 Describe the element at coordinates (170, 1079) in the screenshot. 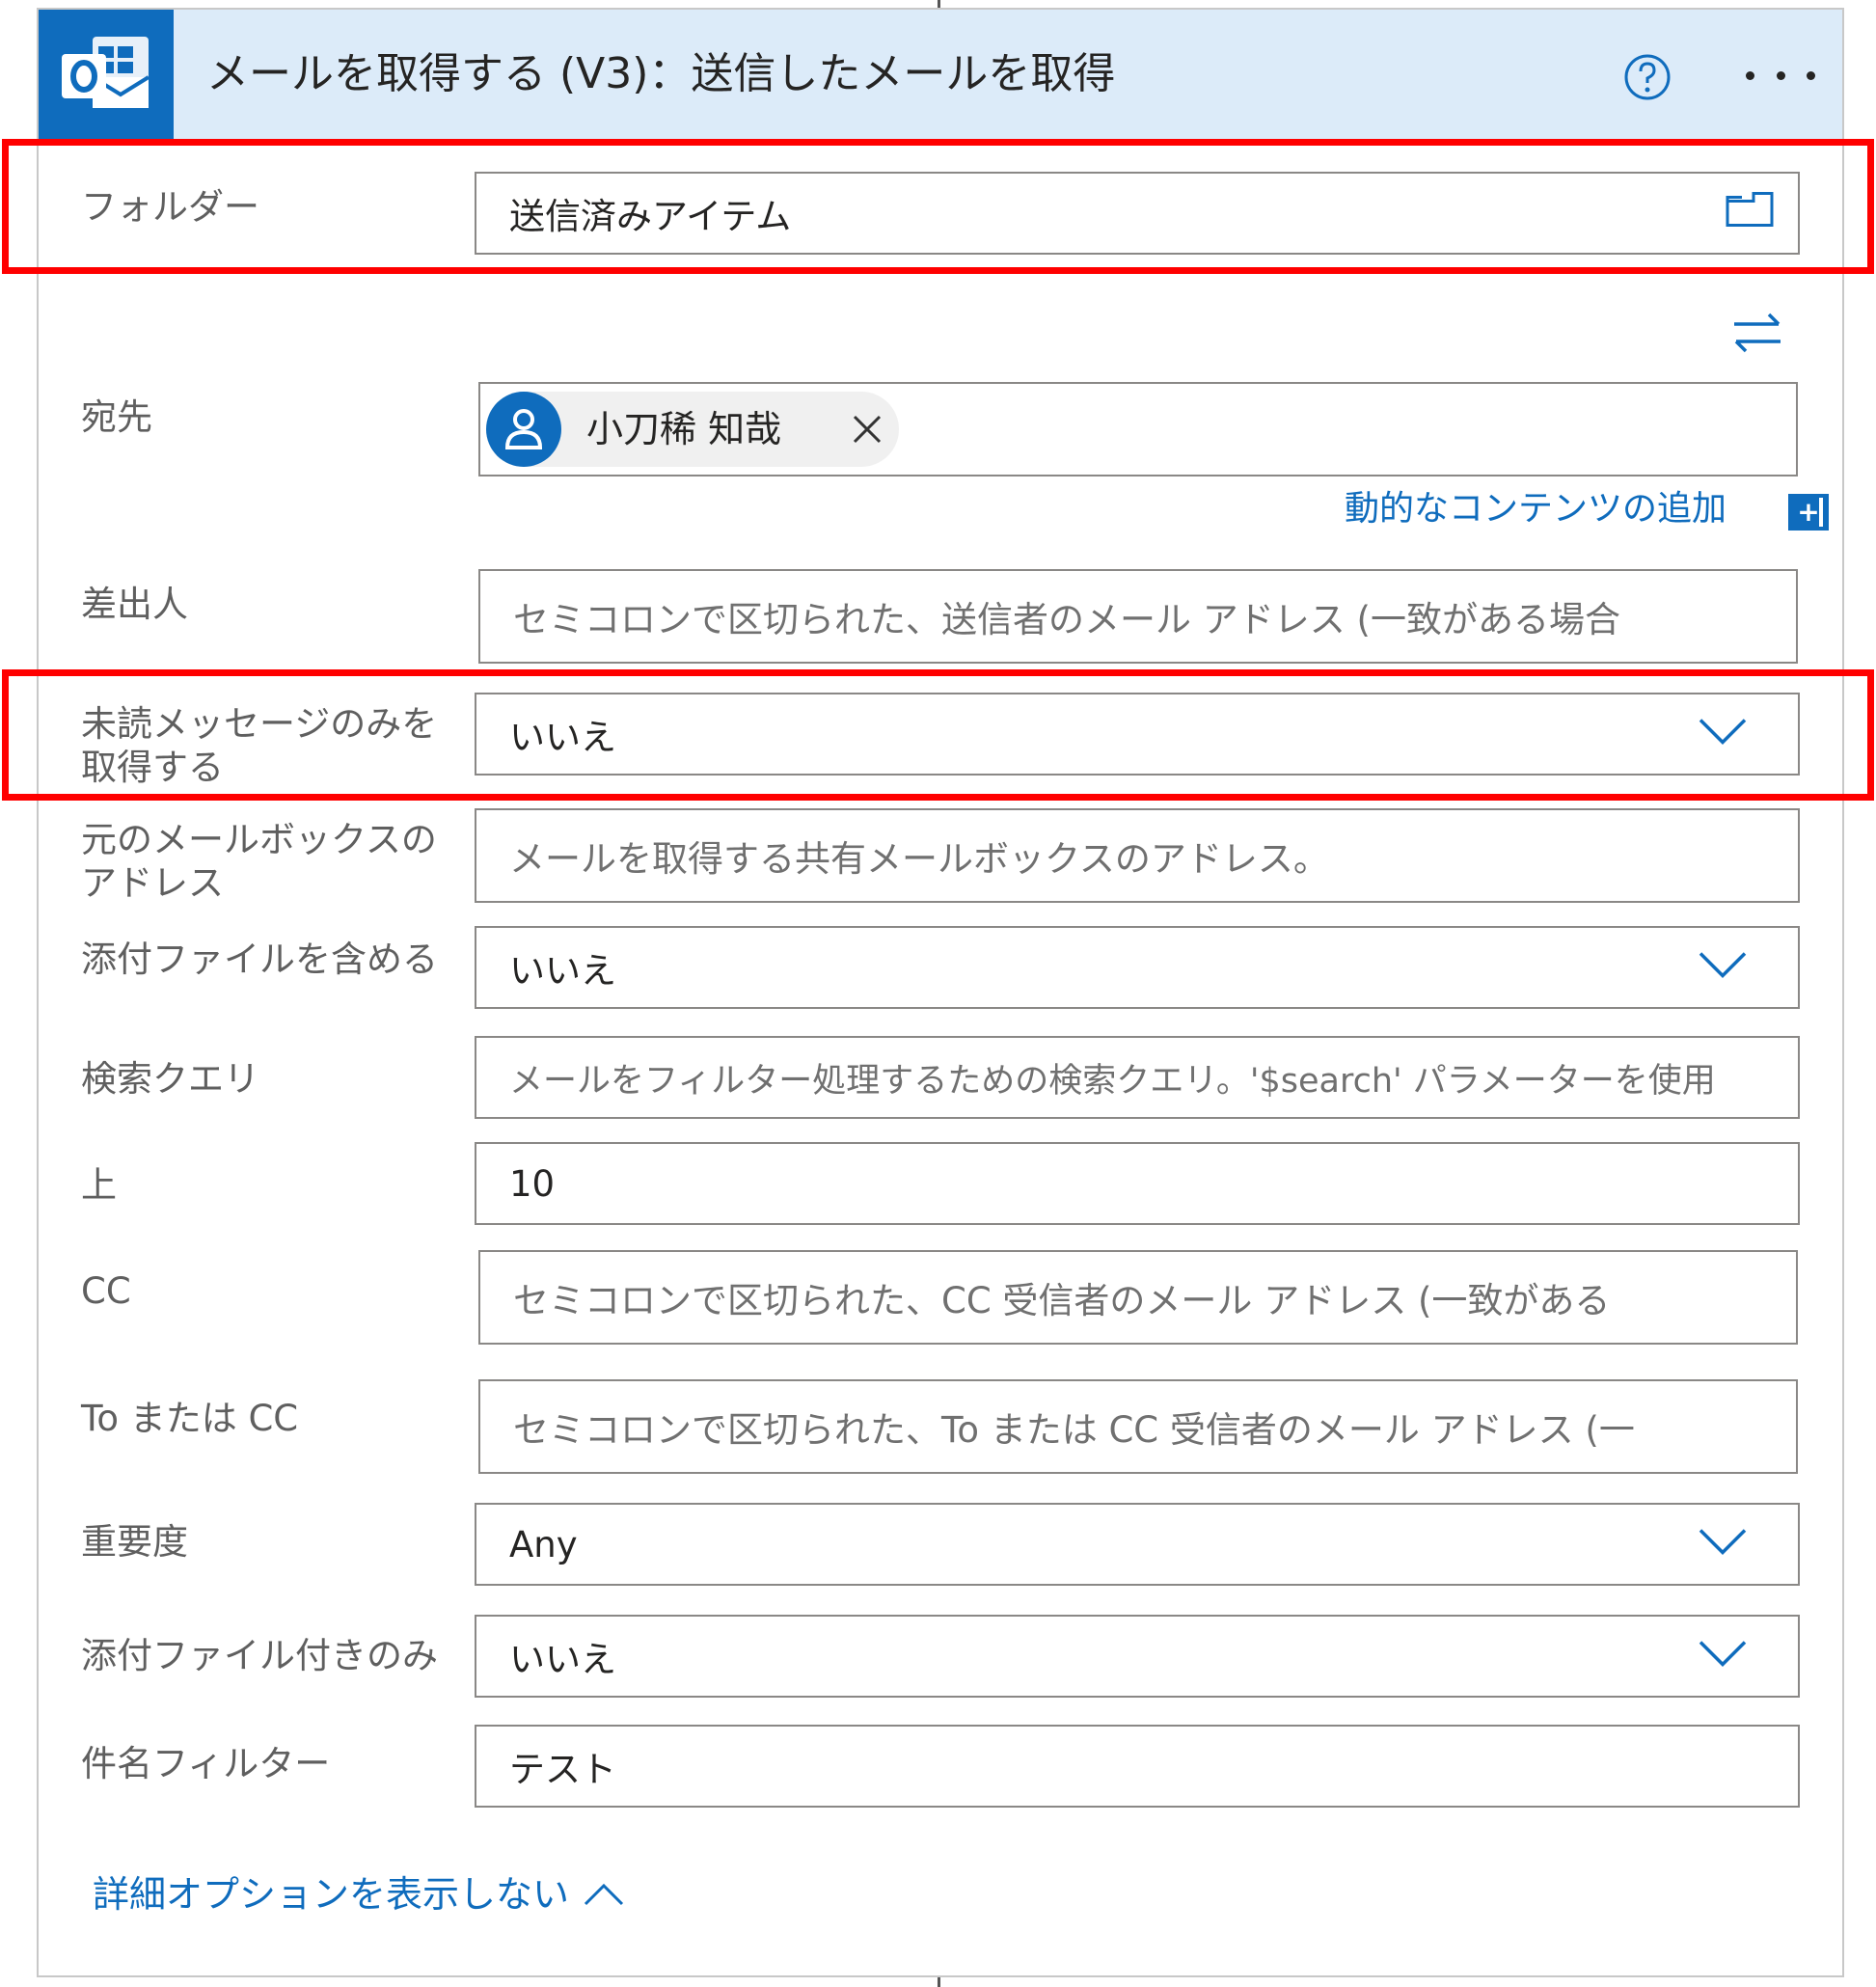

I see `search-query-label: 検索クエリ` at that location.